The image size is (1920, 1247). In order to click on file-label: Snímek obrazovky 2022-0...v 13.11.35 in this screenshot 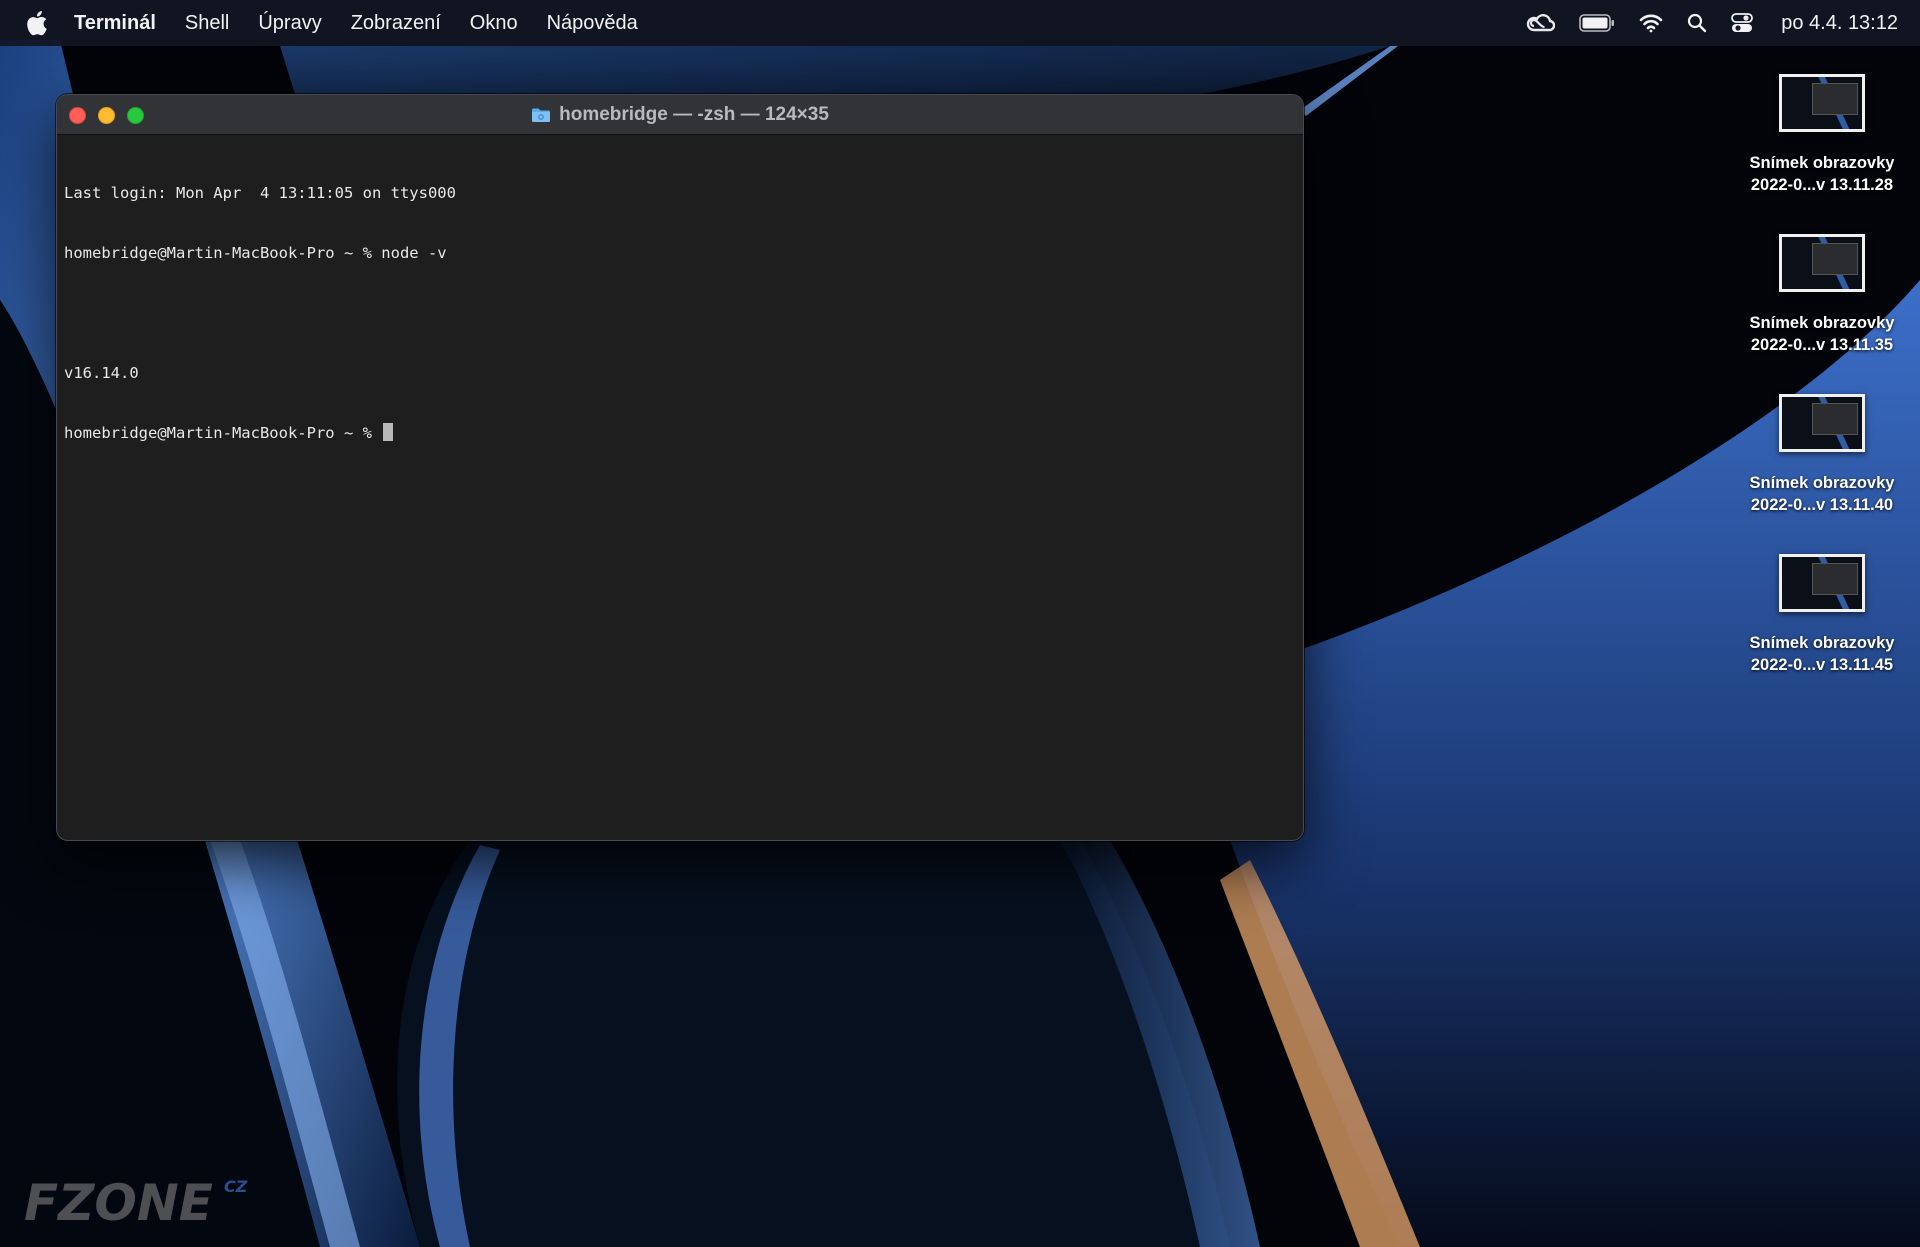, I will do `click(1822, 334)`.